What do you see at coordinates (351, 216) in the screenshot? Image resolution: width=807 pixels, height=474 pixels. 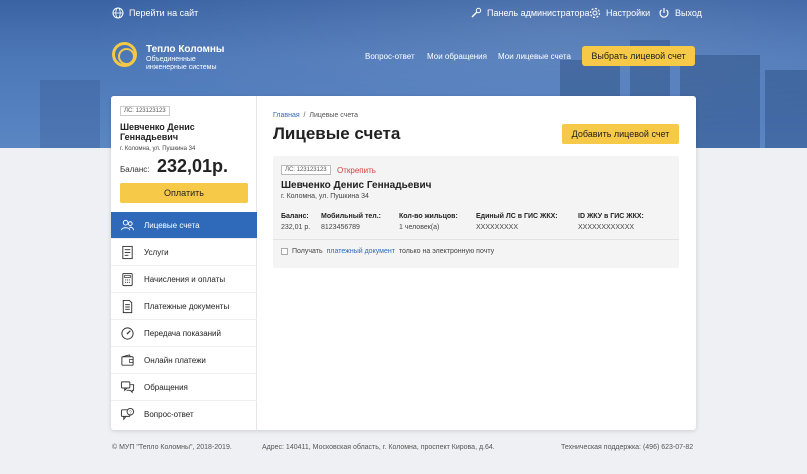 I see `col-header: Мобильный тел.:` at bounding box center [351, 216].